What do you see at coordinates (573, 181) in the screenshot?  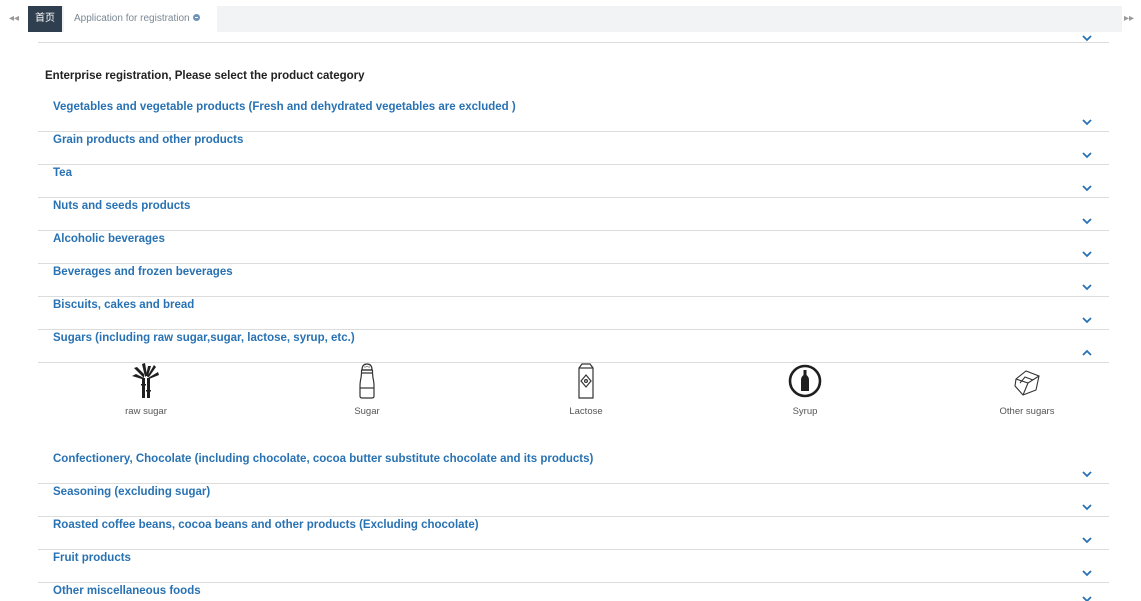 I see `category-row-tea: Tea` at bounding box center [573, 181].